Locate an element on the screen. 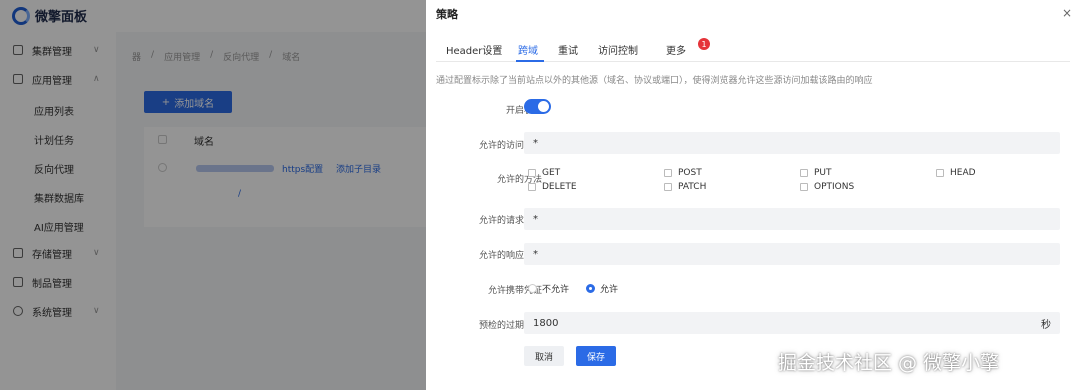 The width and height of the screenshot is (1080, 390). radio-label: 不允许 is located at coordinates (556, 290).